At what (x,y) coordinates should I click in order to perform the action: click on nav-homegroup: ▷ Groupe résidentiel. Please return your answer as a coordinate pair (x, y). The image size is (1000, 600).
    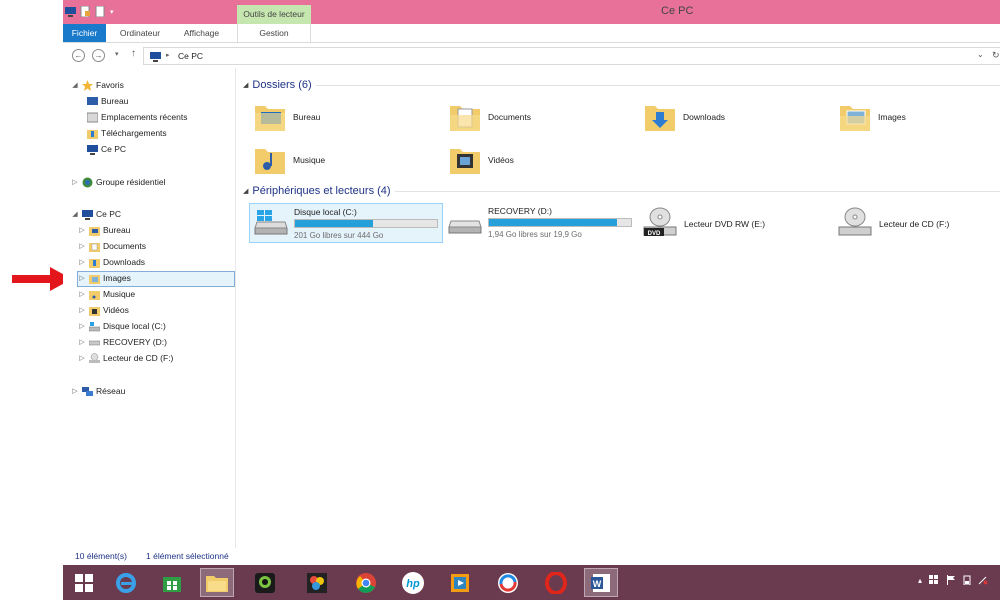
    Looking at the image, I should click on (118, 182).